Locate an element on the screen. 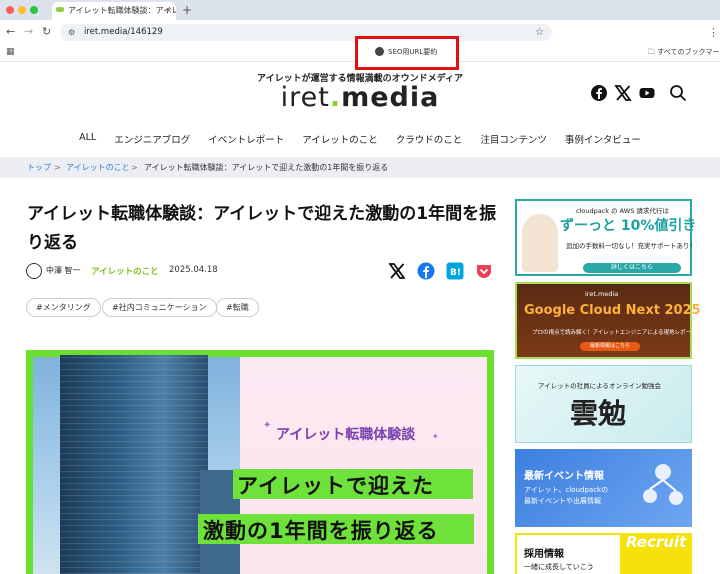  nav-item-all: ALL is located at coordinates (87, 139).